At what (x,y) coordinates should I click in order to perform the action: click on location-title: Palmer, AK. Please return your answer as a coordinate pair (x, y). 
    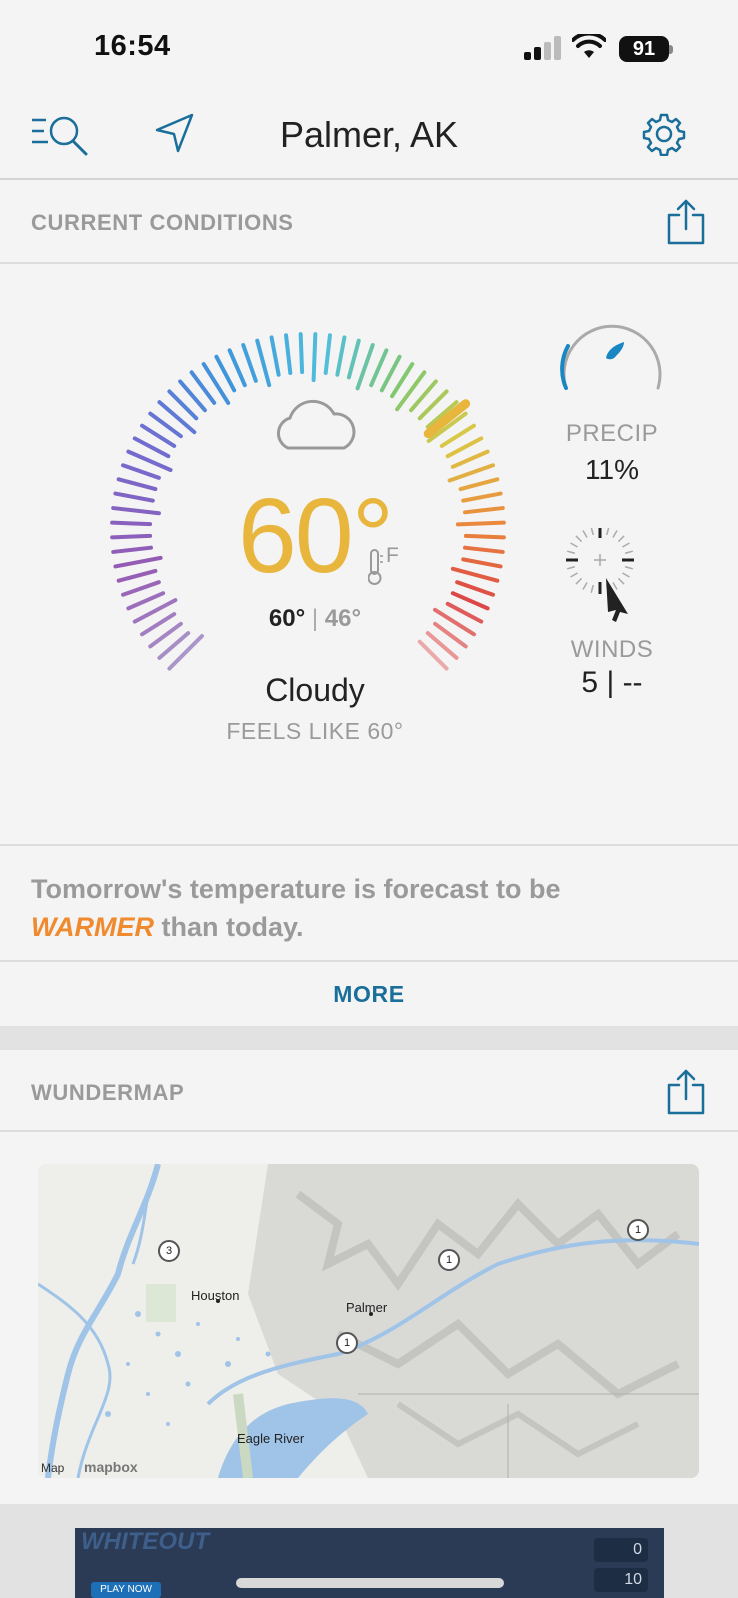
    Looking at the image, I should click on (369, 135).